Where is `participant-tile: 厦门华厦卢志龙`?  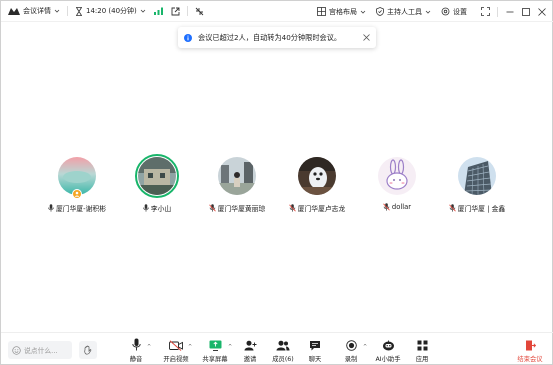
participant-tile: 厦门华厦卢志龙 is located at coordinates (317, 184).